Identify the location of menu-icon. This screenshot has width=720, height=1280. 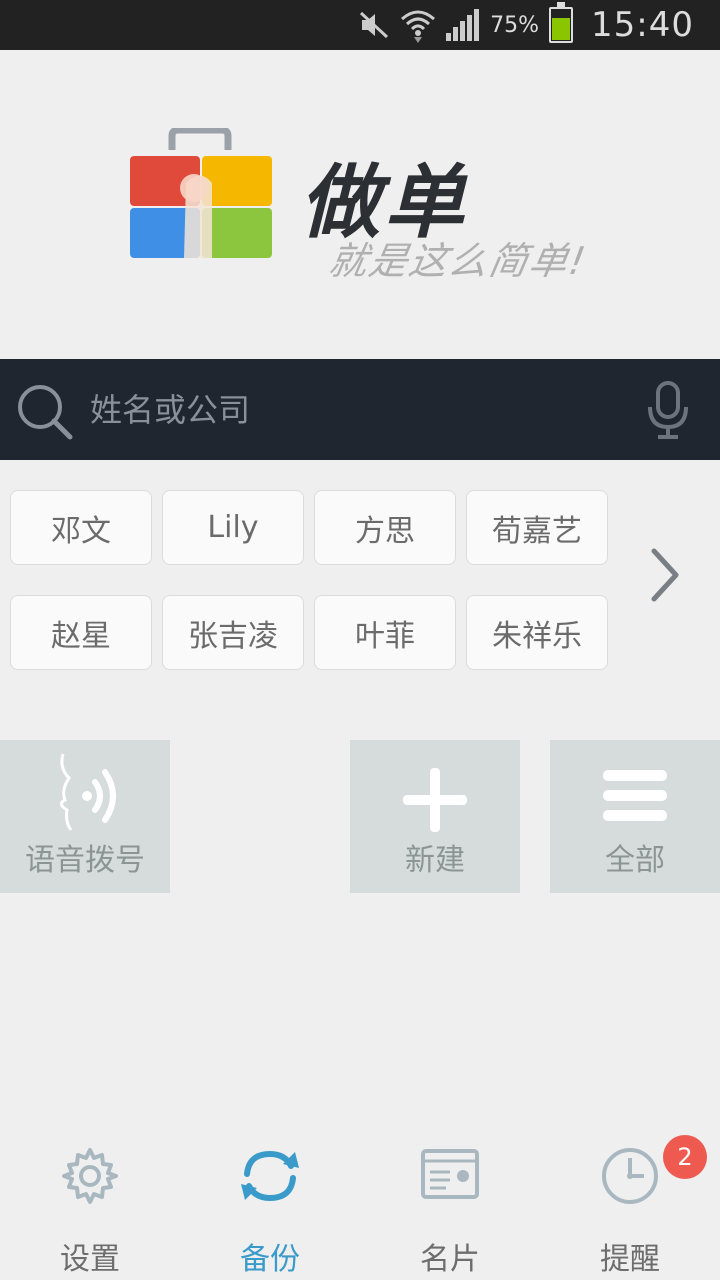
(635, 793).